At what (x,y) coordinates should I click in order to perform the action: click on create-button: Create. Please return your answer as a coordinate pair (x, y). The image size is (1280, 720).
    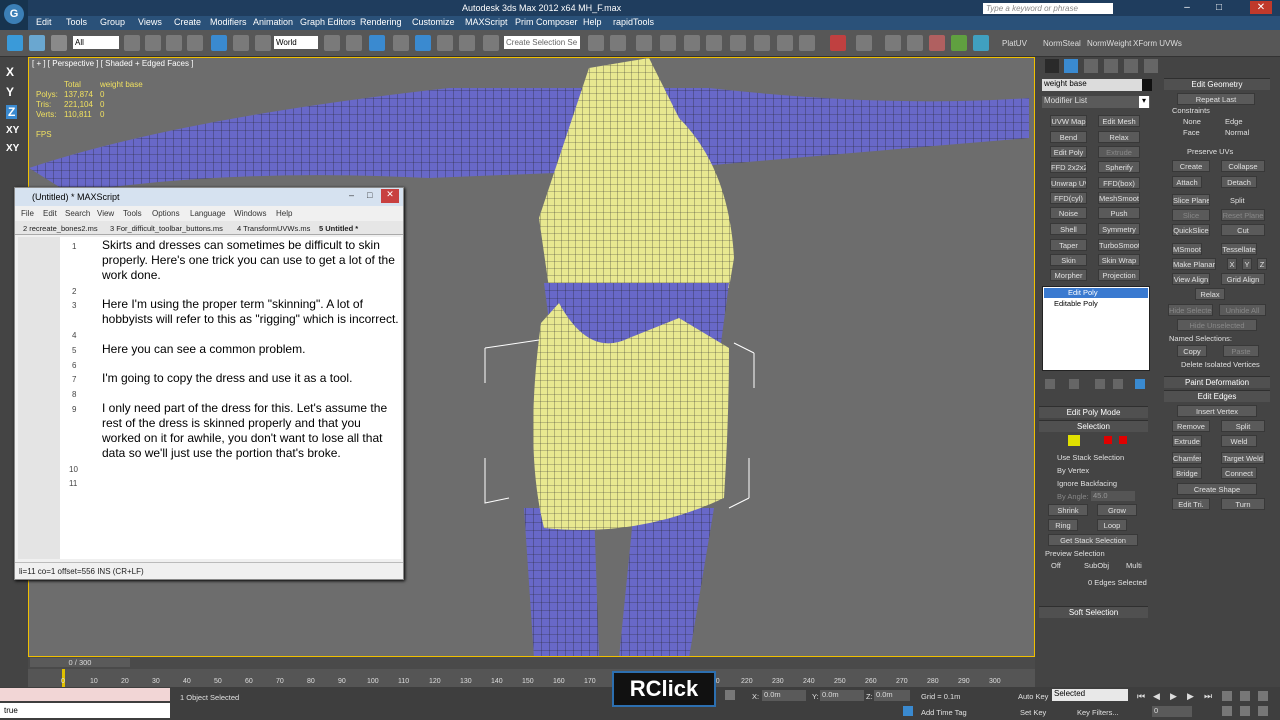
    Looking at the image, I should click on (1191, 166).